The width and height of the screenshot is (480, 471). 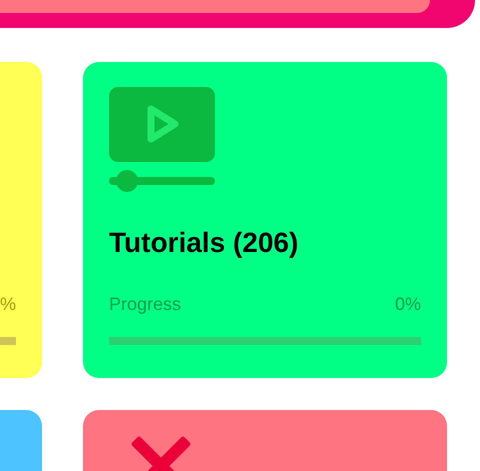 I want to click on progress-percentage: %, so click(x=8, y=304).